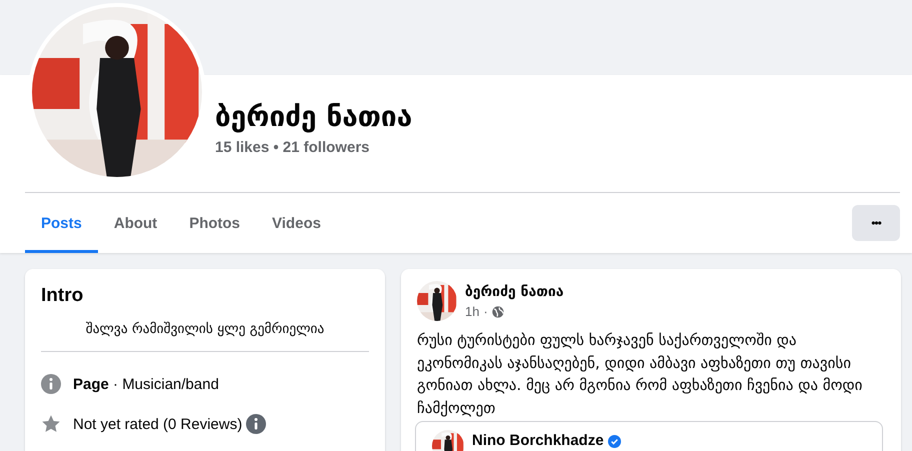 The image size is (912, 451). Describe the element at coordinates (157, 424) in the screenshot. I see `rating-text: Not yet rated (0 Reviews)` at that location.